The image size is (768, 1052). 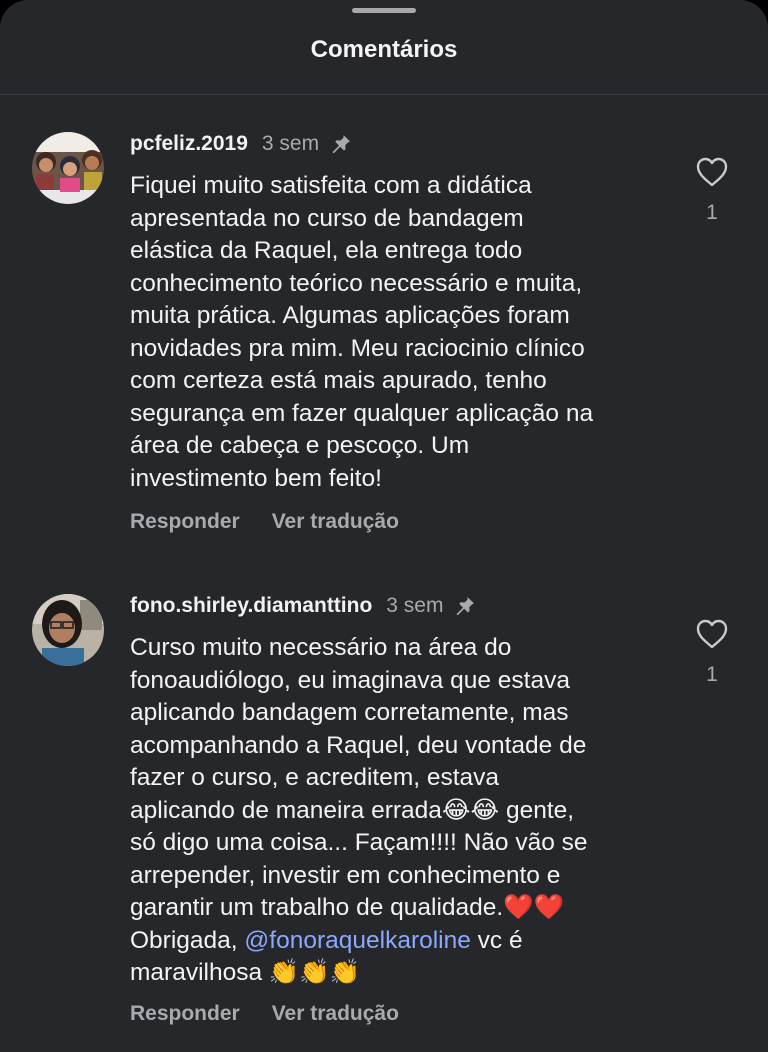 I want to click on comment-header: pcfeliz.2019 3 sem, so click(x=241, y=144).